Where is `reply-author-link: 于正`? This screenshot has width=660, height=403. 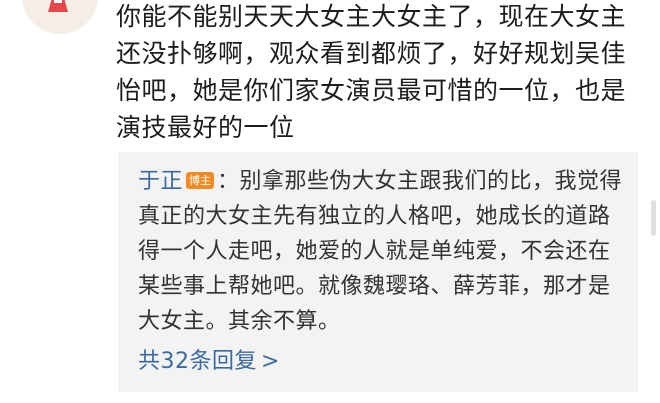
reply-author-link: 于正 is located at coordinates (160, 181).